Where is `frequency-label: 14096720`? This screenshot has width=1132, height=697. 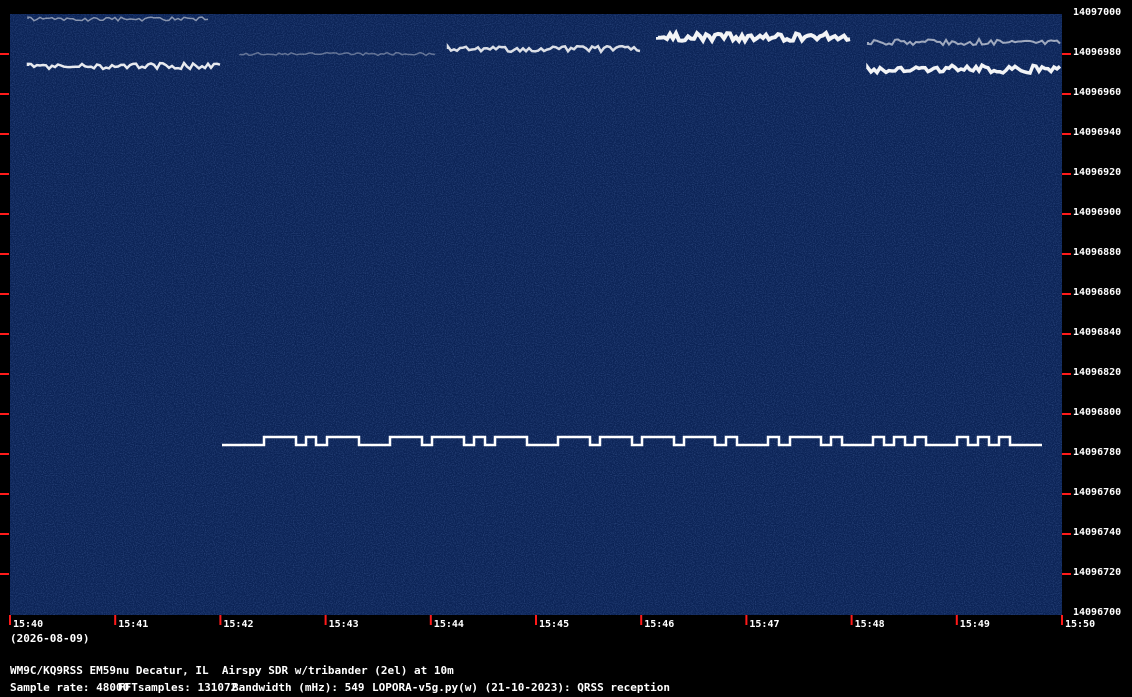
frequency-label: 14096720 is located at coordinates (1097, 572).